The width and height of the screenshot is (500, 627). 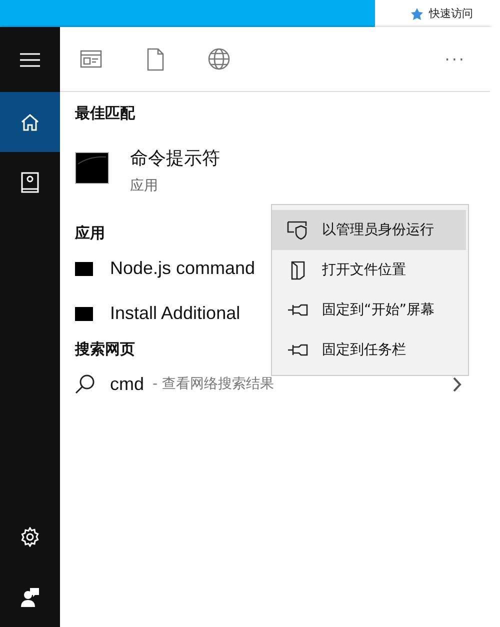 I want to click on section-heading: 搜索网页, so click(x=105, y=349).